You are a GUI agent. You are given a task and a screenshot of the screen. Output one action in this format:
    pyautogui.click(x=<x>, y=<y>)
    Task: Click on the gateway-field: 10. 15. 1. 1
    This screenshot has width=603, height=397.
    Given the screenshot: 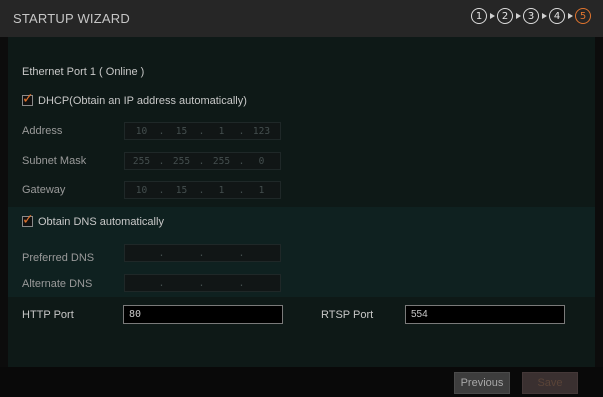 What is the action you would take?
    pyautogui.click(x=202, y=190)
    